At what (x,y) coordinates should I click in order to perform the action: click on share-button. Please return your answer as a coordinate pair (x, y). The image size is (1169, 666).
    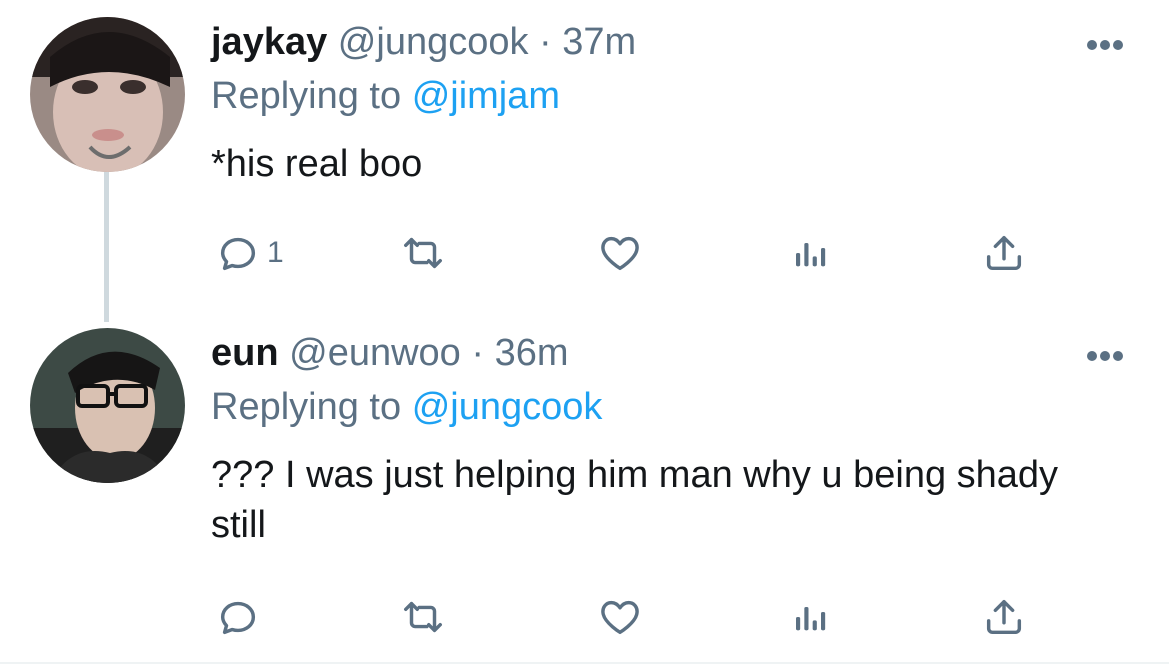
    Looking at the image, I should click on (1004, 617).